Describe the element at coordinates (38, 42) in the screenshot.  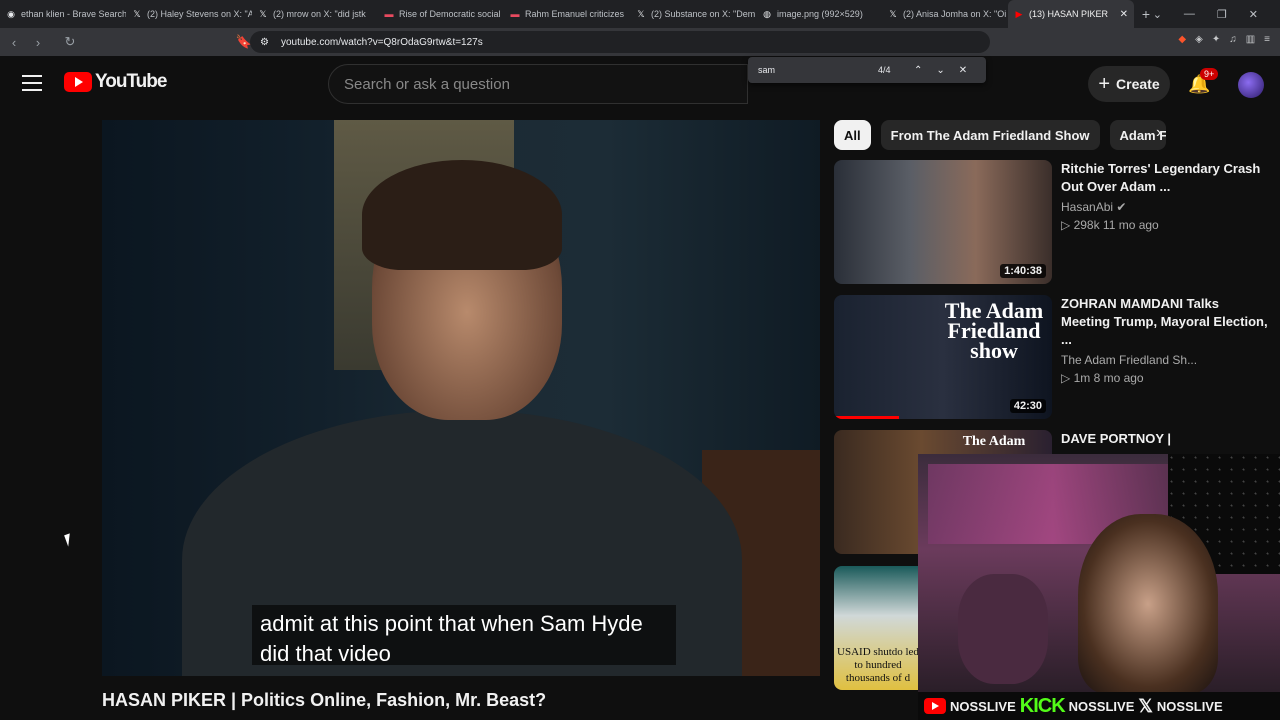
I see `forward-icon: ›` at that location.